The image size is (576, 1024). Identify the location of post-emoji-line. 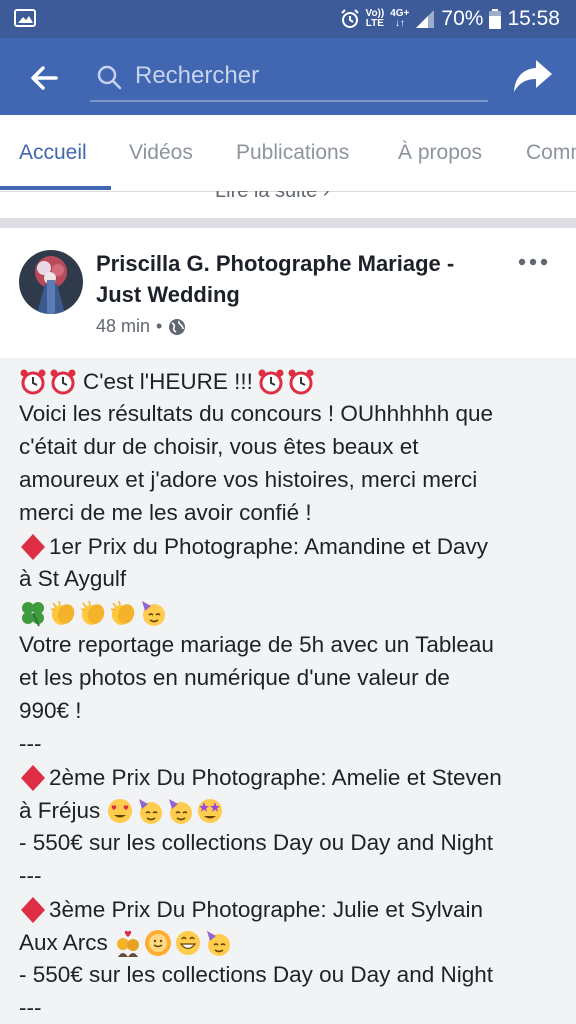
(94, 613).